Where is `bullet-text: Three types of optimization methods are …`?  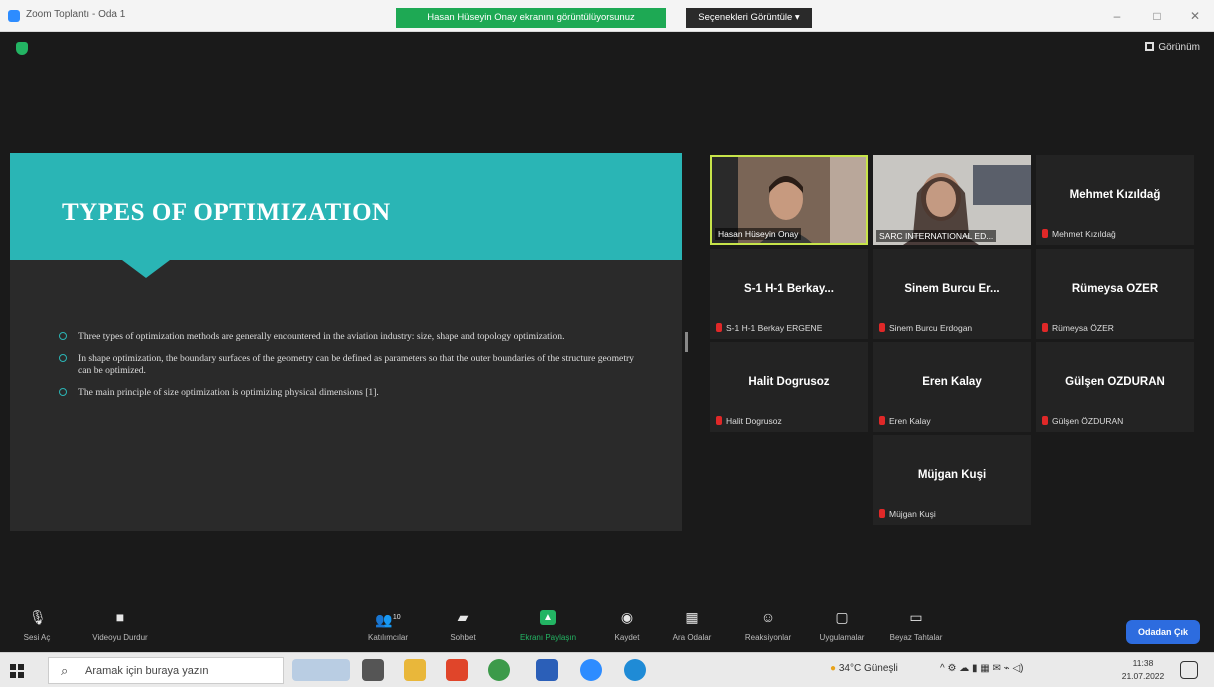
bullet-text: Three types of optimization methods are … is located at coordinates (321, 336).